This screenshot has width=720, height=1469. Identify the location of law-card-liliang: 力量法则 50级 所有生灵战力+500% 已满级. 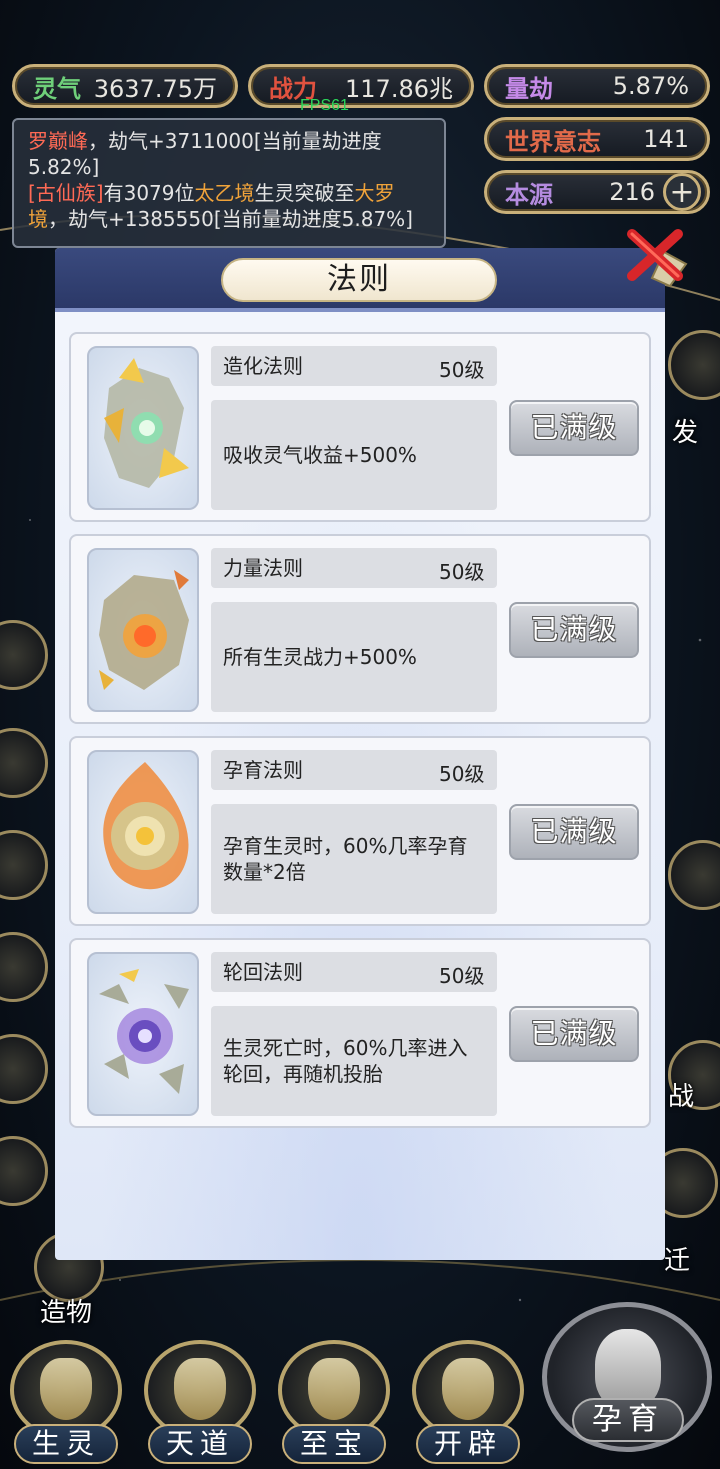
(360, 629).